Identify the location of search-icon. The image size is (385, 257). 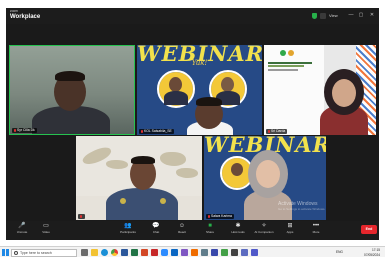
(16, 252).